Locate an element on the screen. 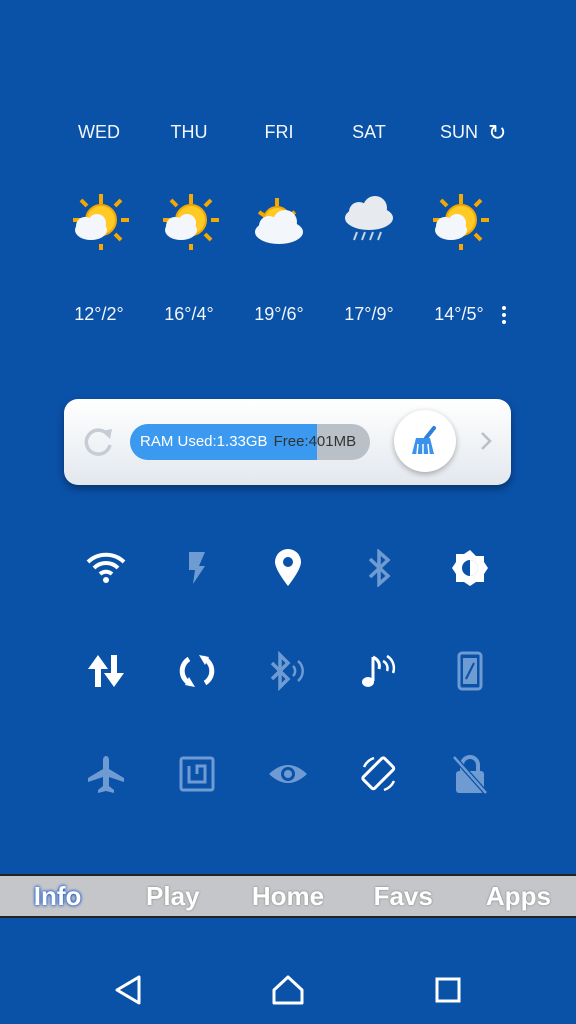 This screenshot has width=576, height=1024. airplane-icon is located at coordinates (106, 774).